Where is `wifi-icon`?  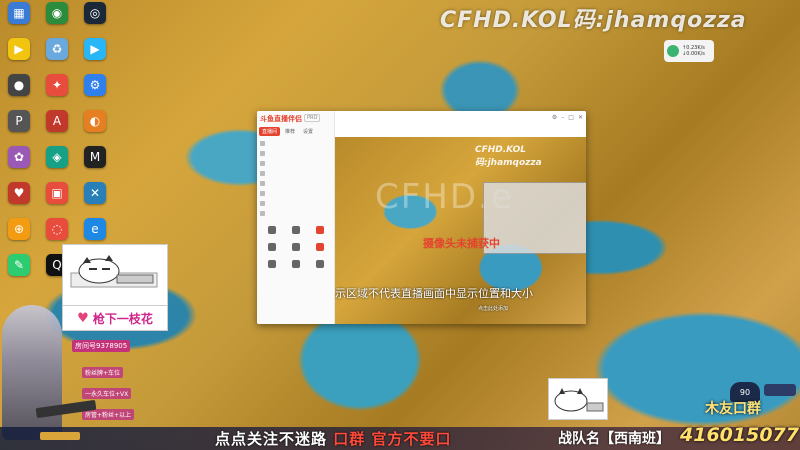 wifi-icon is located at coordinates (673, 51).